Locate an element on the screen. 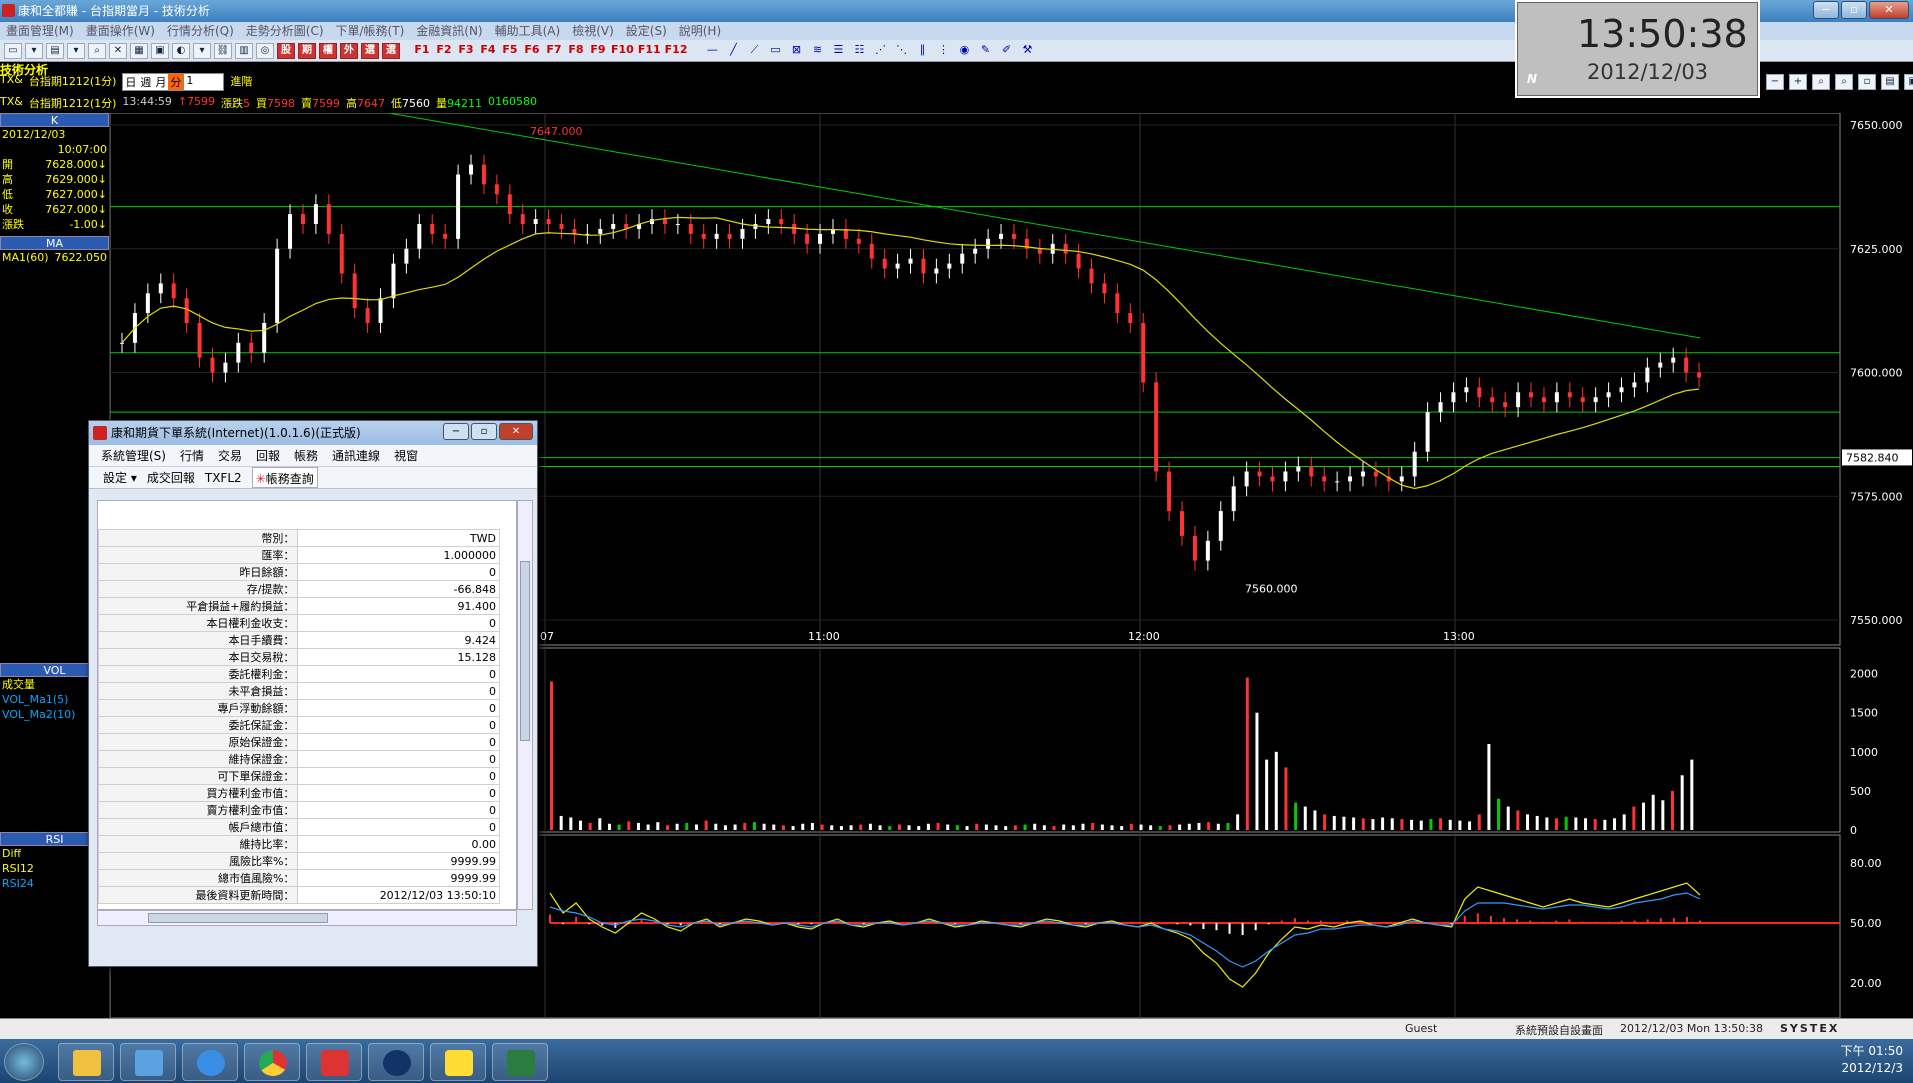  ie-icon is located at coordinates (210, 1062).